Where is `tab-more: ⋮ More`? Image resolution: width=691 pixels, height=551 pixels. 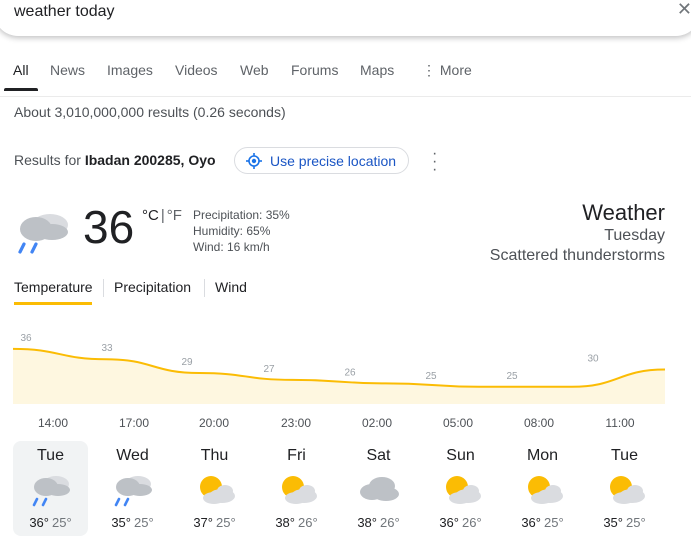 tab-more: ⋮ More is located at coordinates (447, 70).